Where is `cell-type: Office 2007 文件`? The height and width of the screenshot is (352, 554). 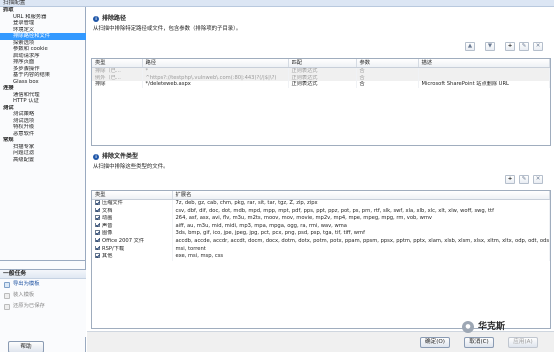
cell-type: Office 2007 文件 is located at coordinates (132, 241).